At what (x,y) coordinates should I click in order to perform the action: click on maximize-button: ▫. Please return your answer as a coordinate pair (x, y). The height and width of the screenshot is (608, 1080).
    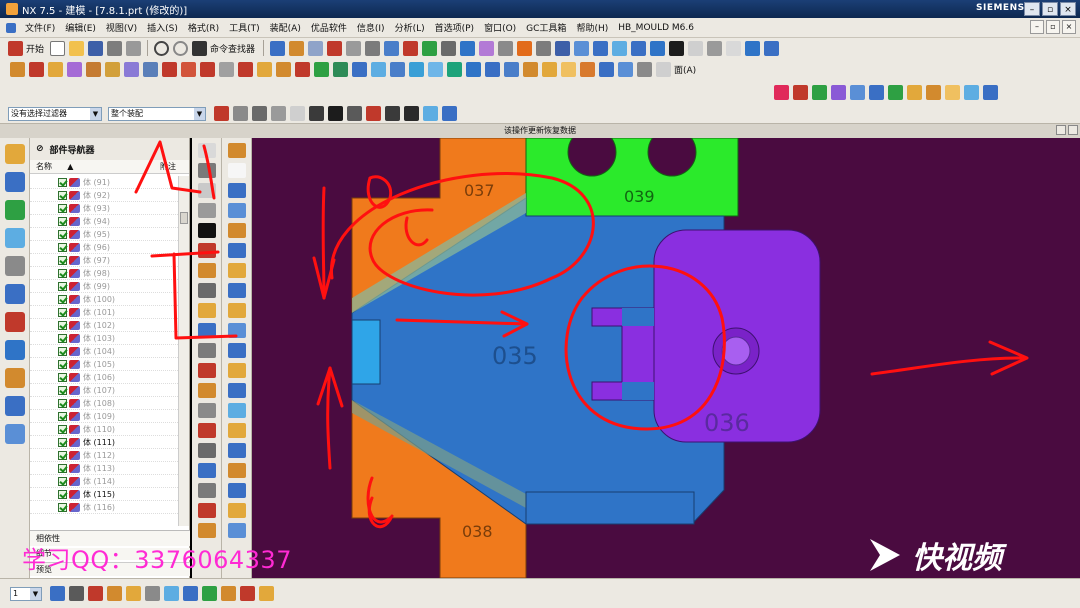
    Looking at the image, I should click on (1050, 9).